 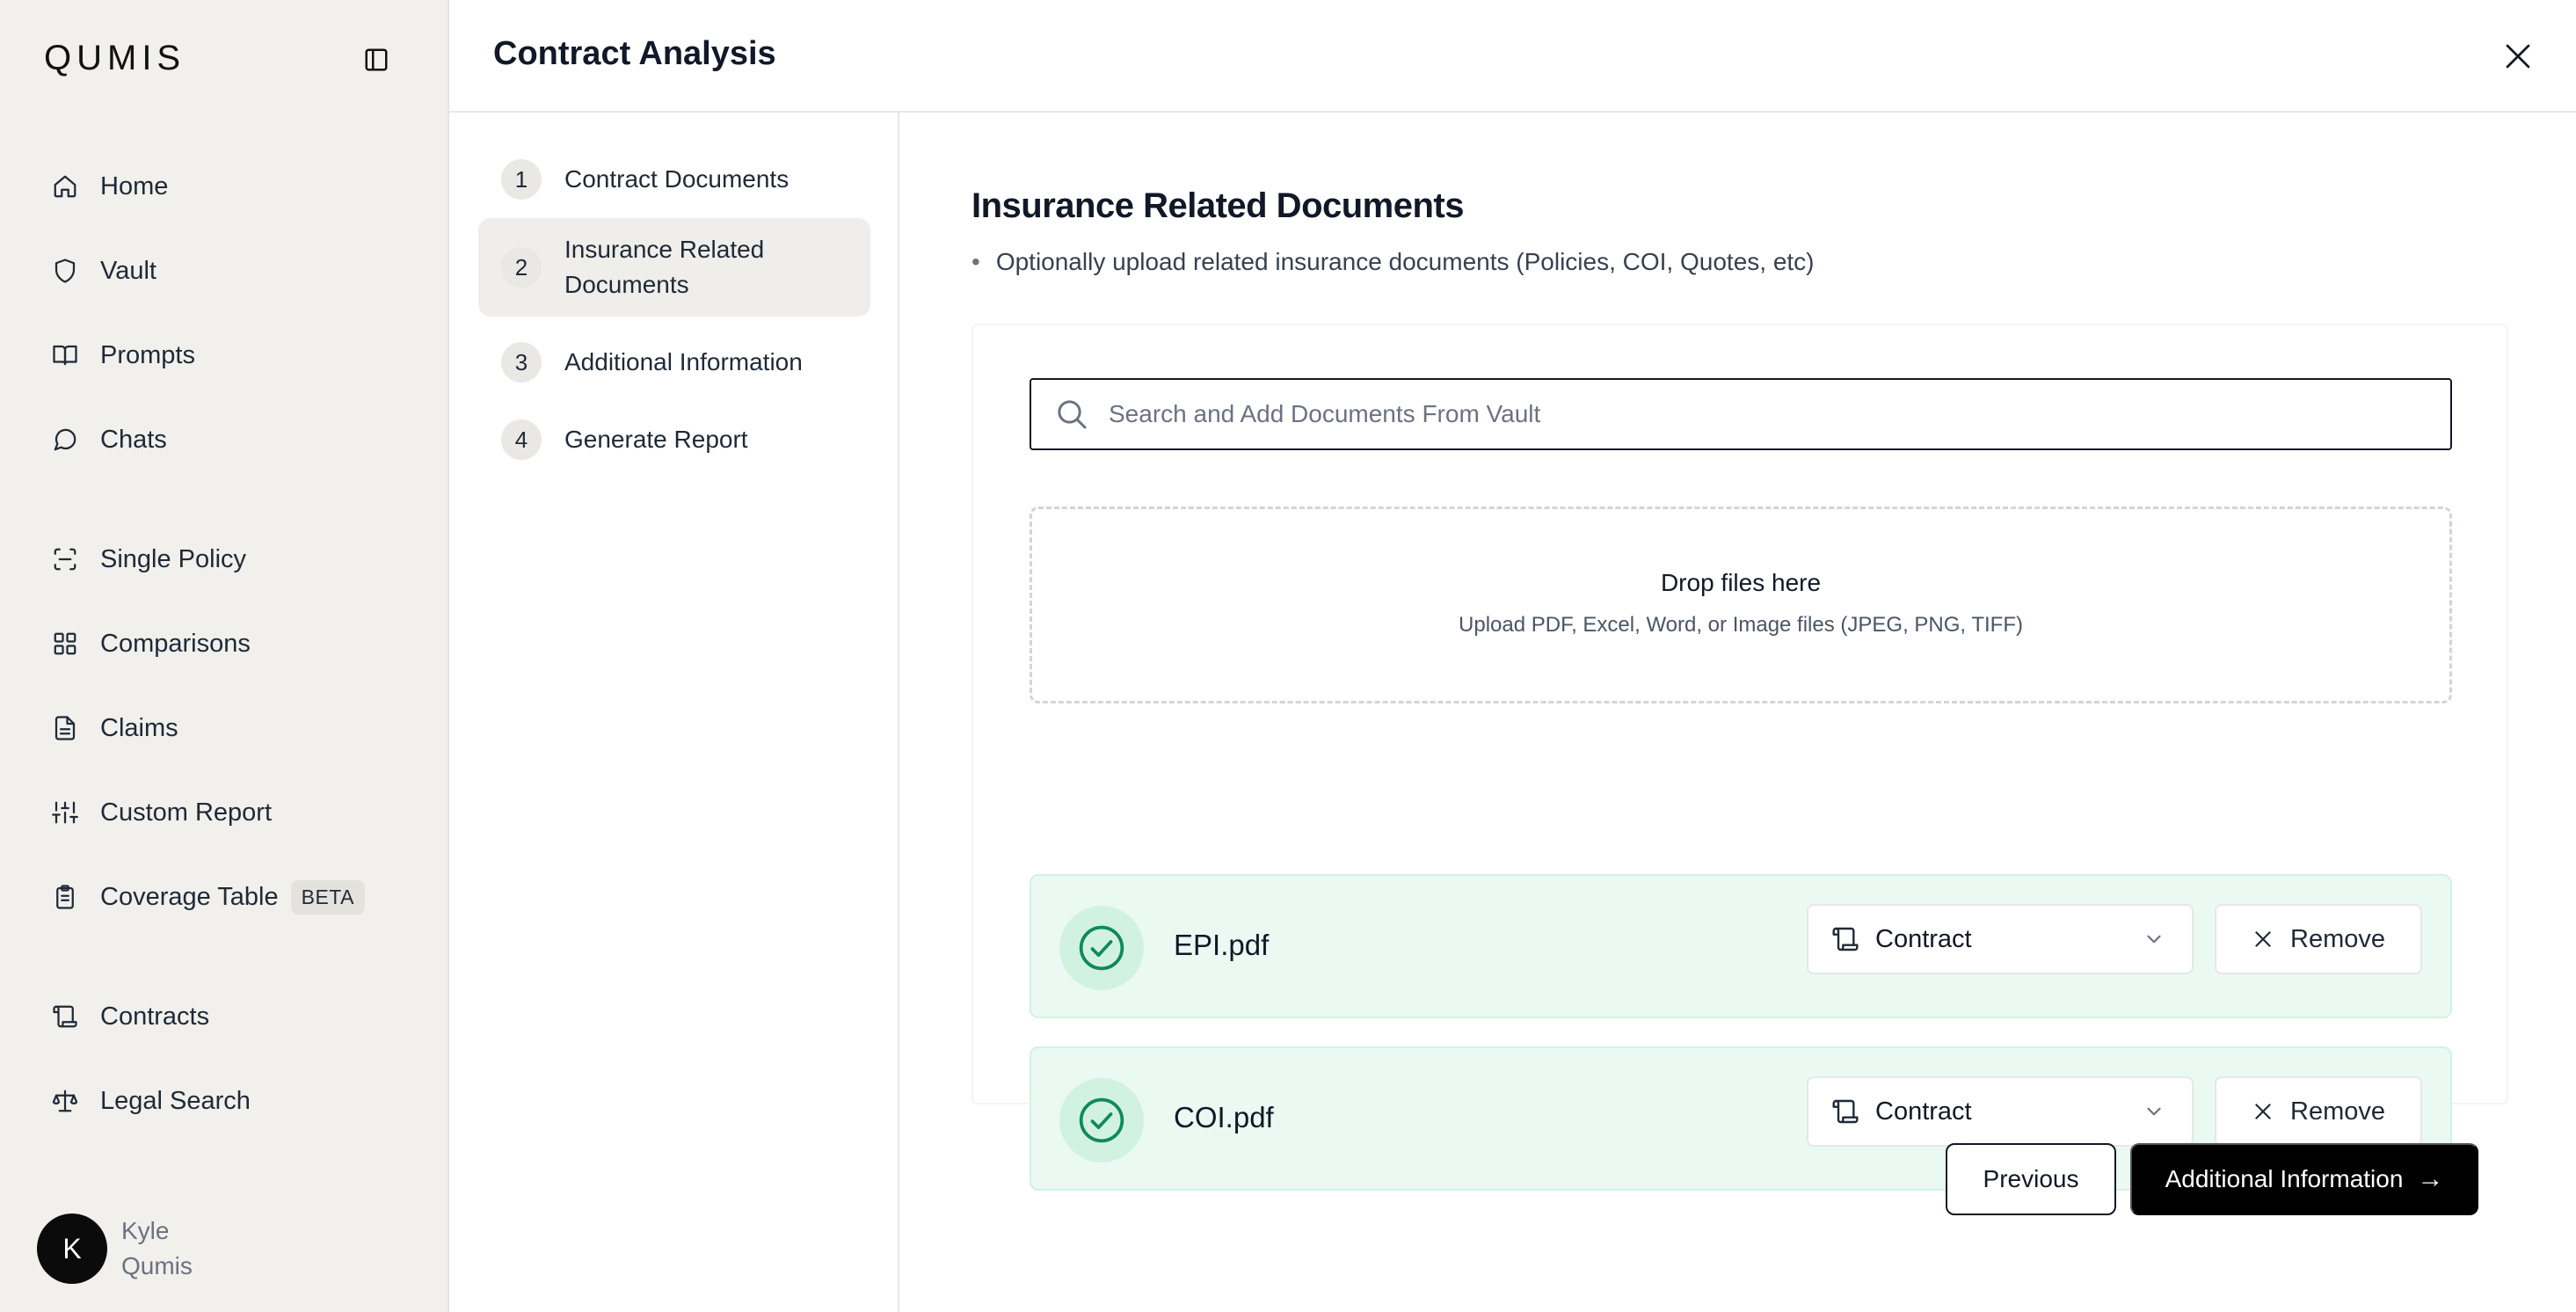 What do you see at coordinates (521, 362) in the screenshot?
I see `step-number: 3` at bounding box center [521, 362].